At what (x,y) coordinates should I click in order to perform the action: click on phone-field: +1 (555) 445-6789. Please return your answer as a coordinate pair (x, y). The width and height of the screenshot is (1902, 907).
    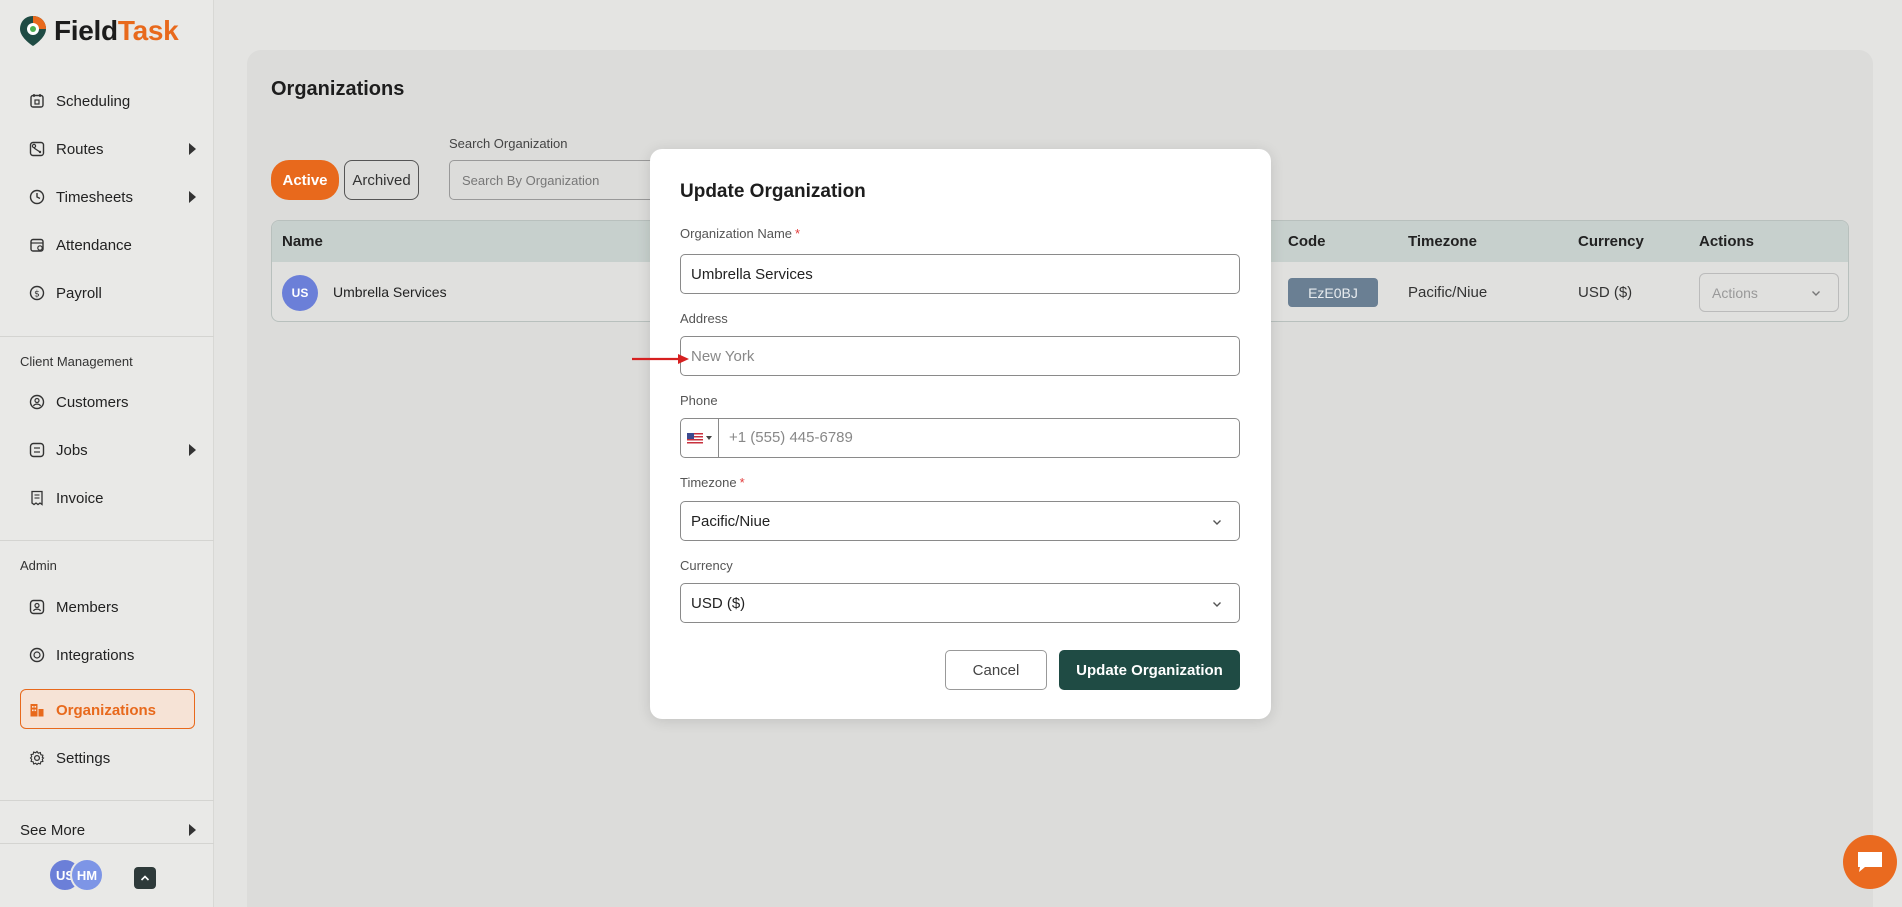
    Looking at the image, I should click on (960, 438).